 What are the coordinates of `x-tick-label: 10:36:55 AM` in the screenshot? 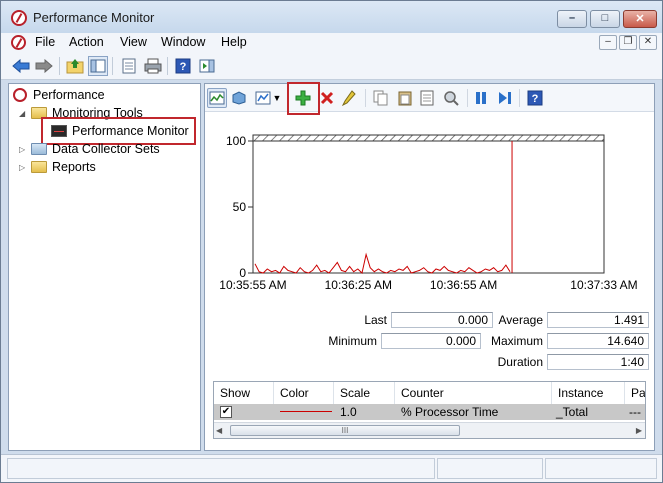 It's located at (463, 285).